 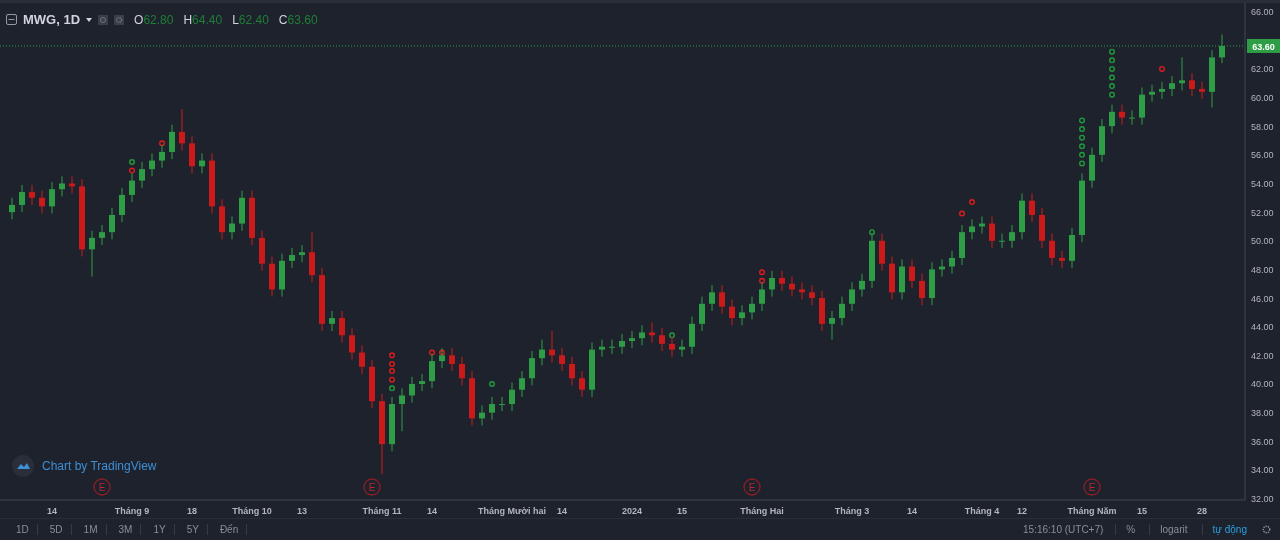 What do you see at coordinates (99, 466) in the screenshot?
I see `branding-link: Chart by TradingView` at bounding box center [99, 466].